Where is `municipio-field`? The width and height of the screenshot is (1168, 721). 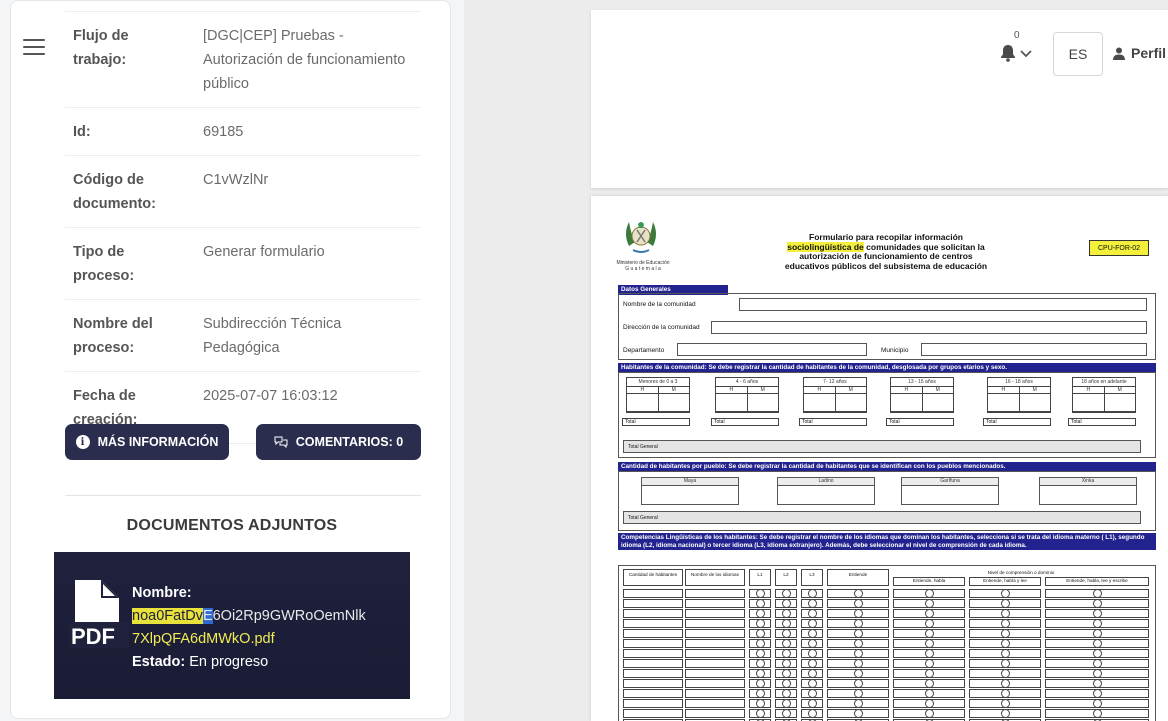
municipio-field is located at coordinates (1034, 349).